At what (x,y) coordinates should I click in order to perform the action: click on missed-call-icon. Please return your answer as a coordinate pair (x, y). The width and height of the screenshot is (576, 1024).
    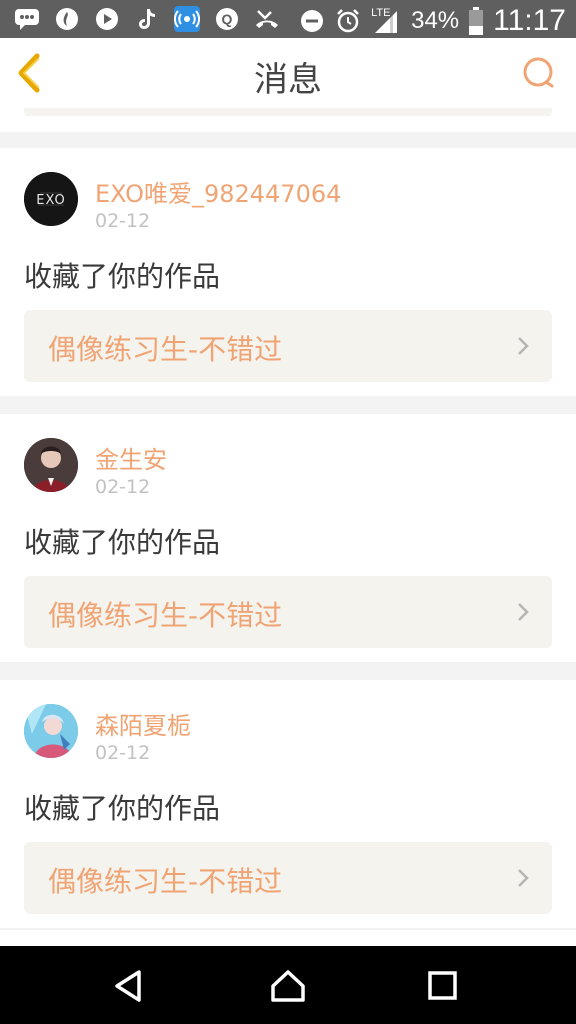
    Looking at the image, I should click on (267, 19).